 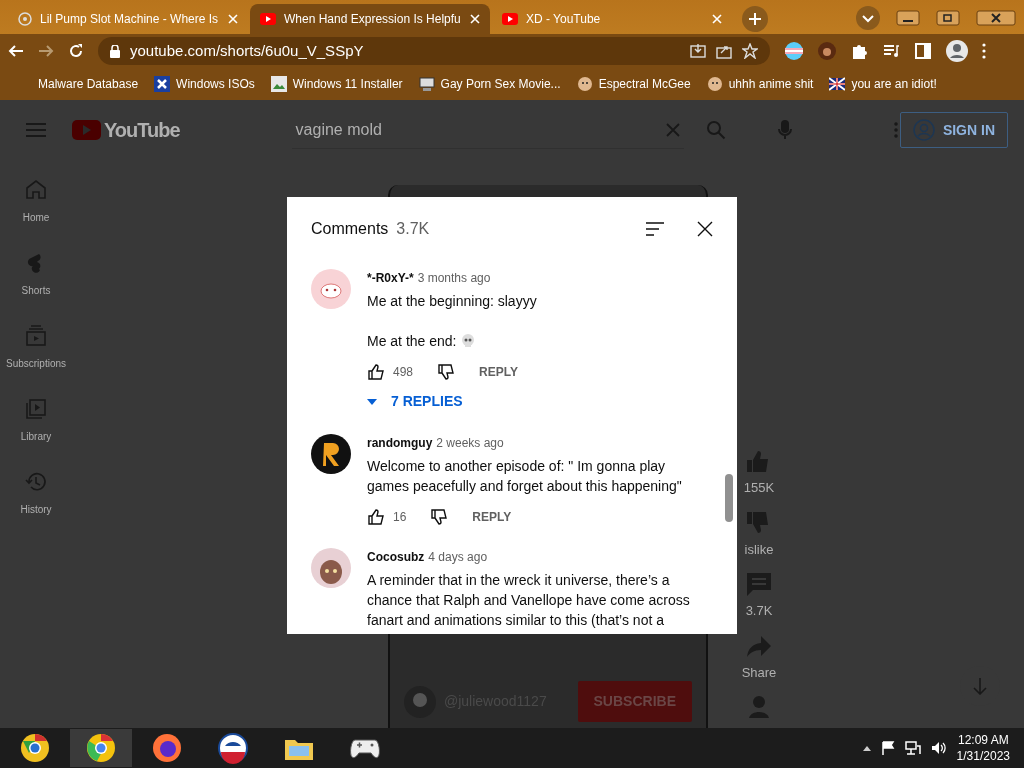 I want to click on browser-tab: XD - YouTube, so click(x=612, y=19).